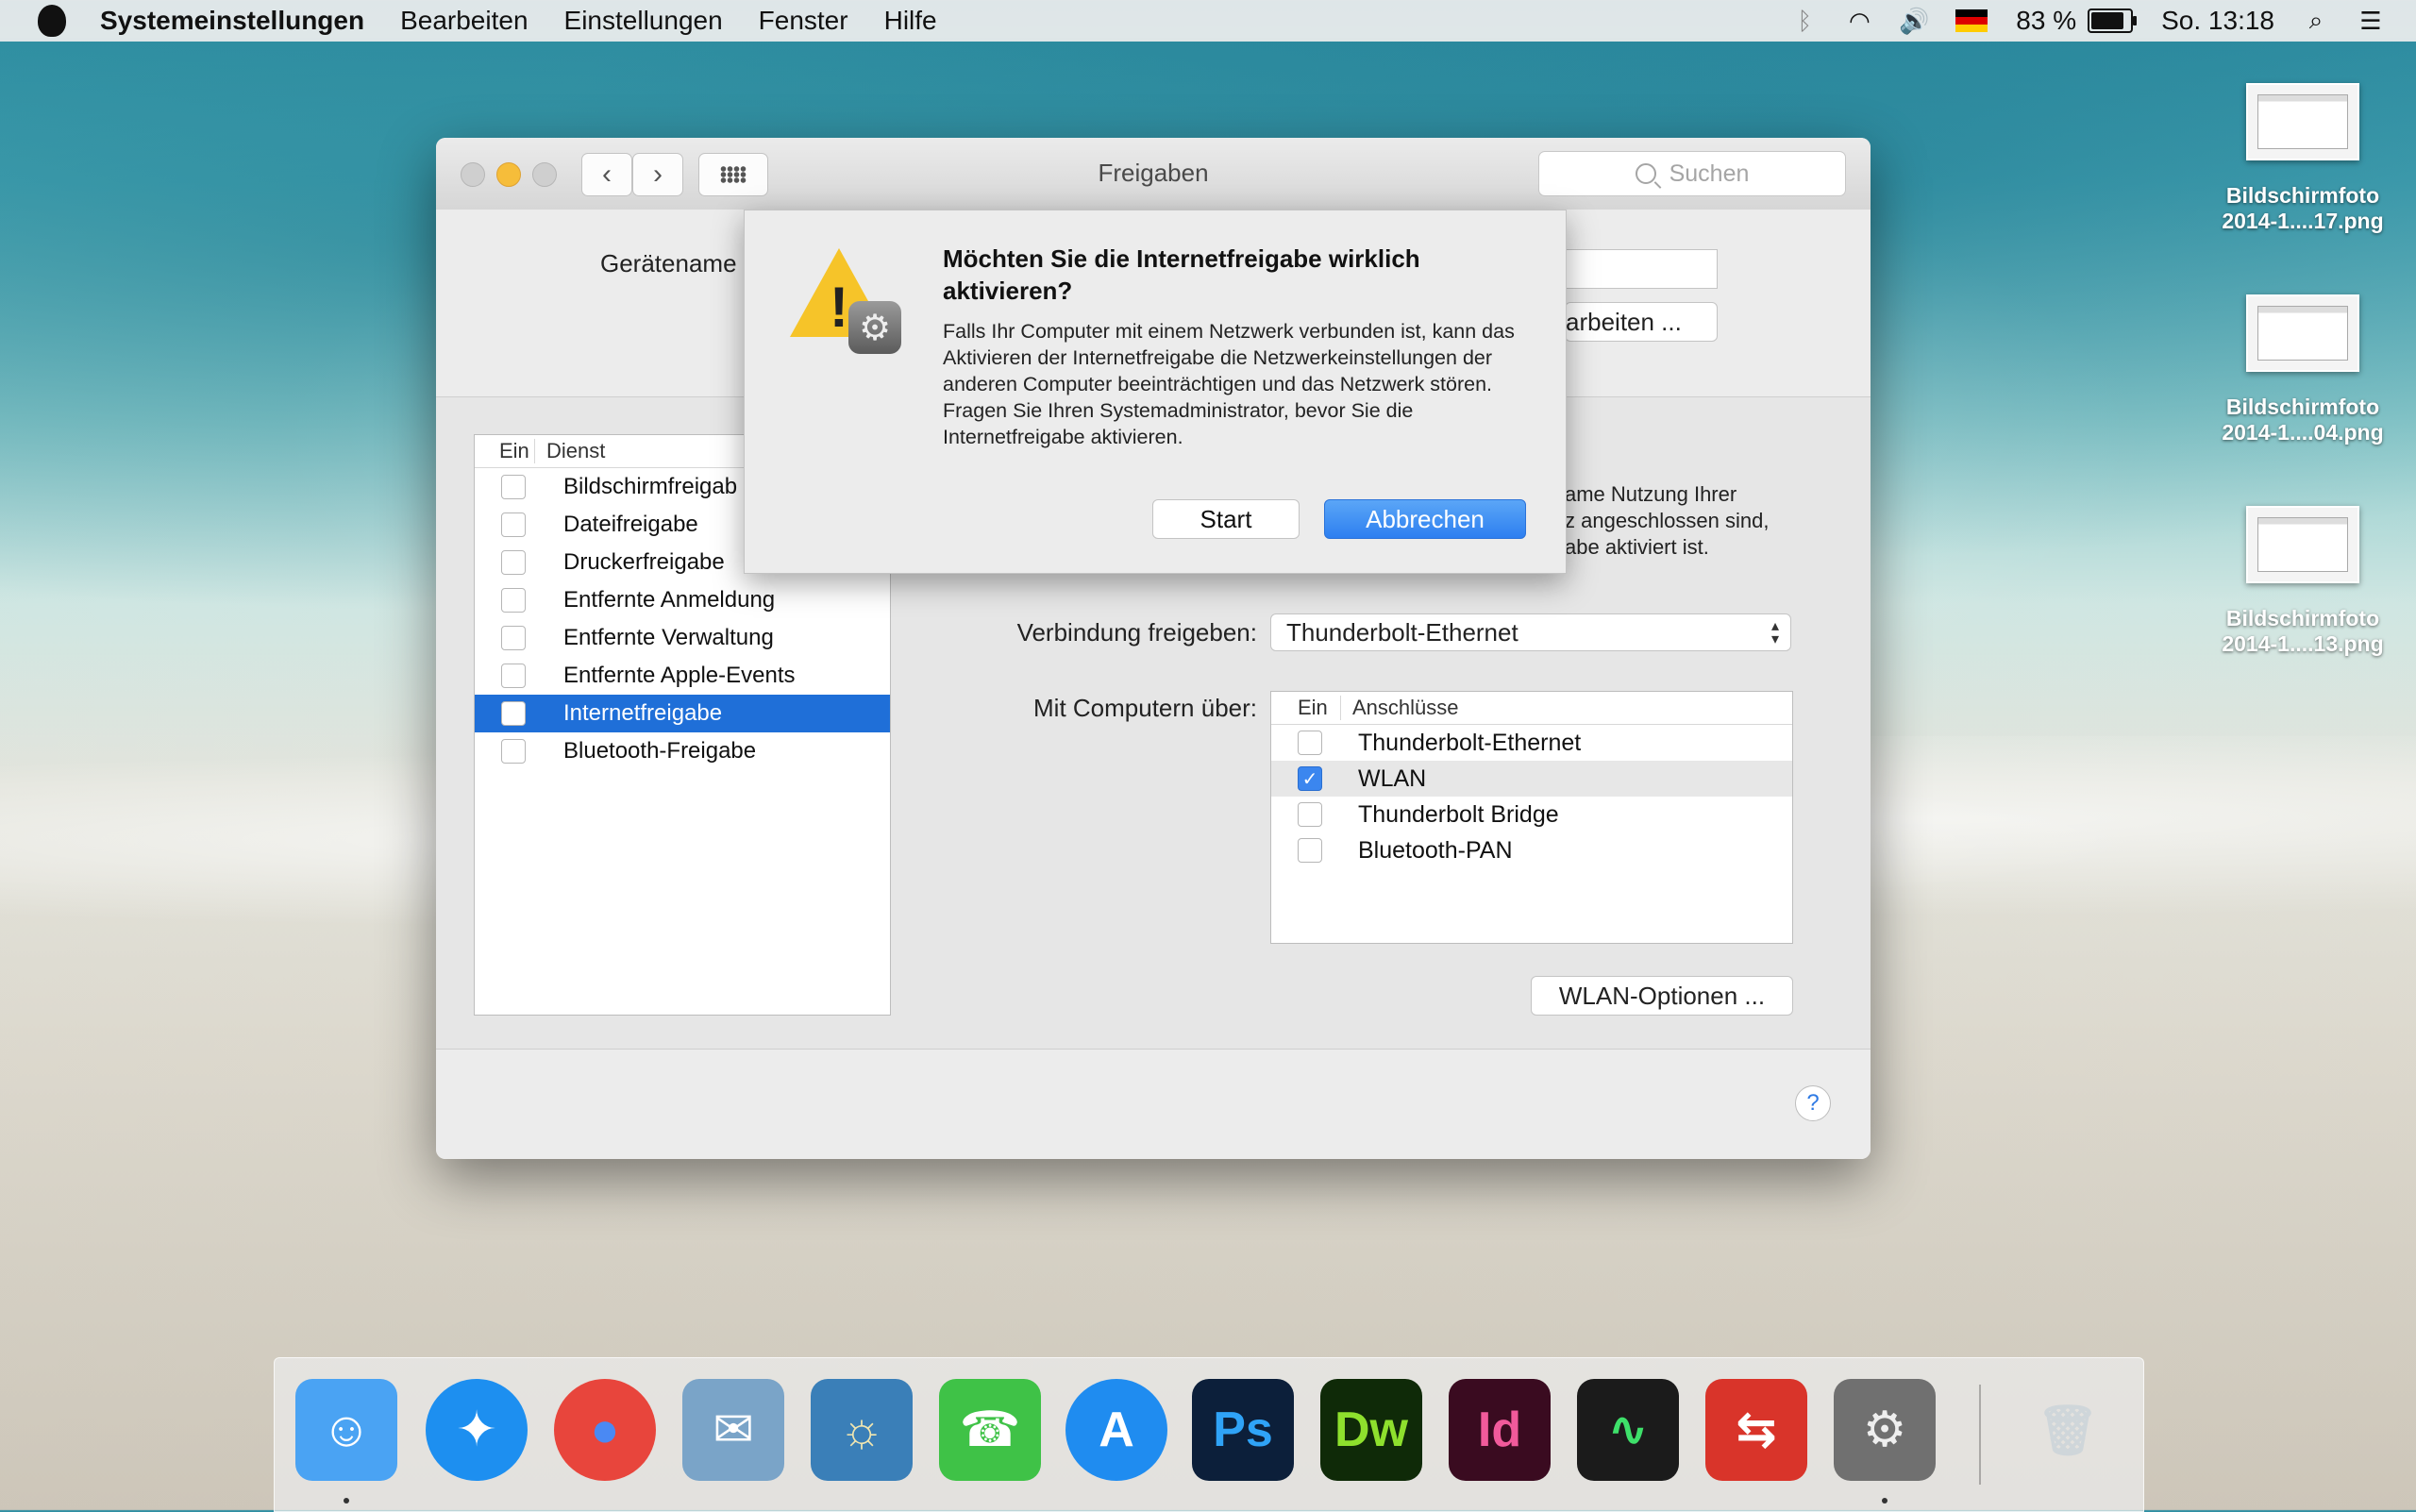 The height and width of the screenshot is (1512, 2416). What do you see at coordinates (1243, 1430) in the screenshot?
I see `photoshop-icon: Ps` at bounding box center [1243, 1430].